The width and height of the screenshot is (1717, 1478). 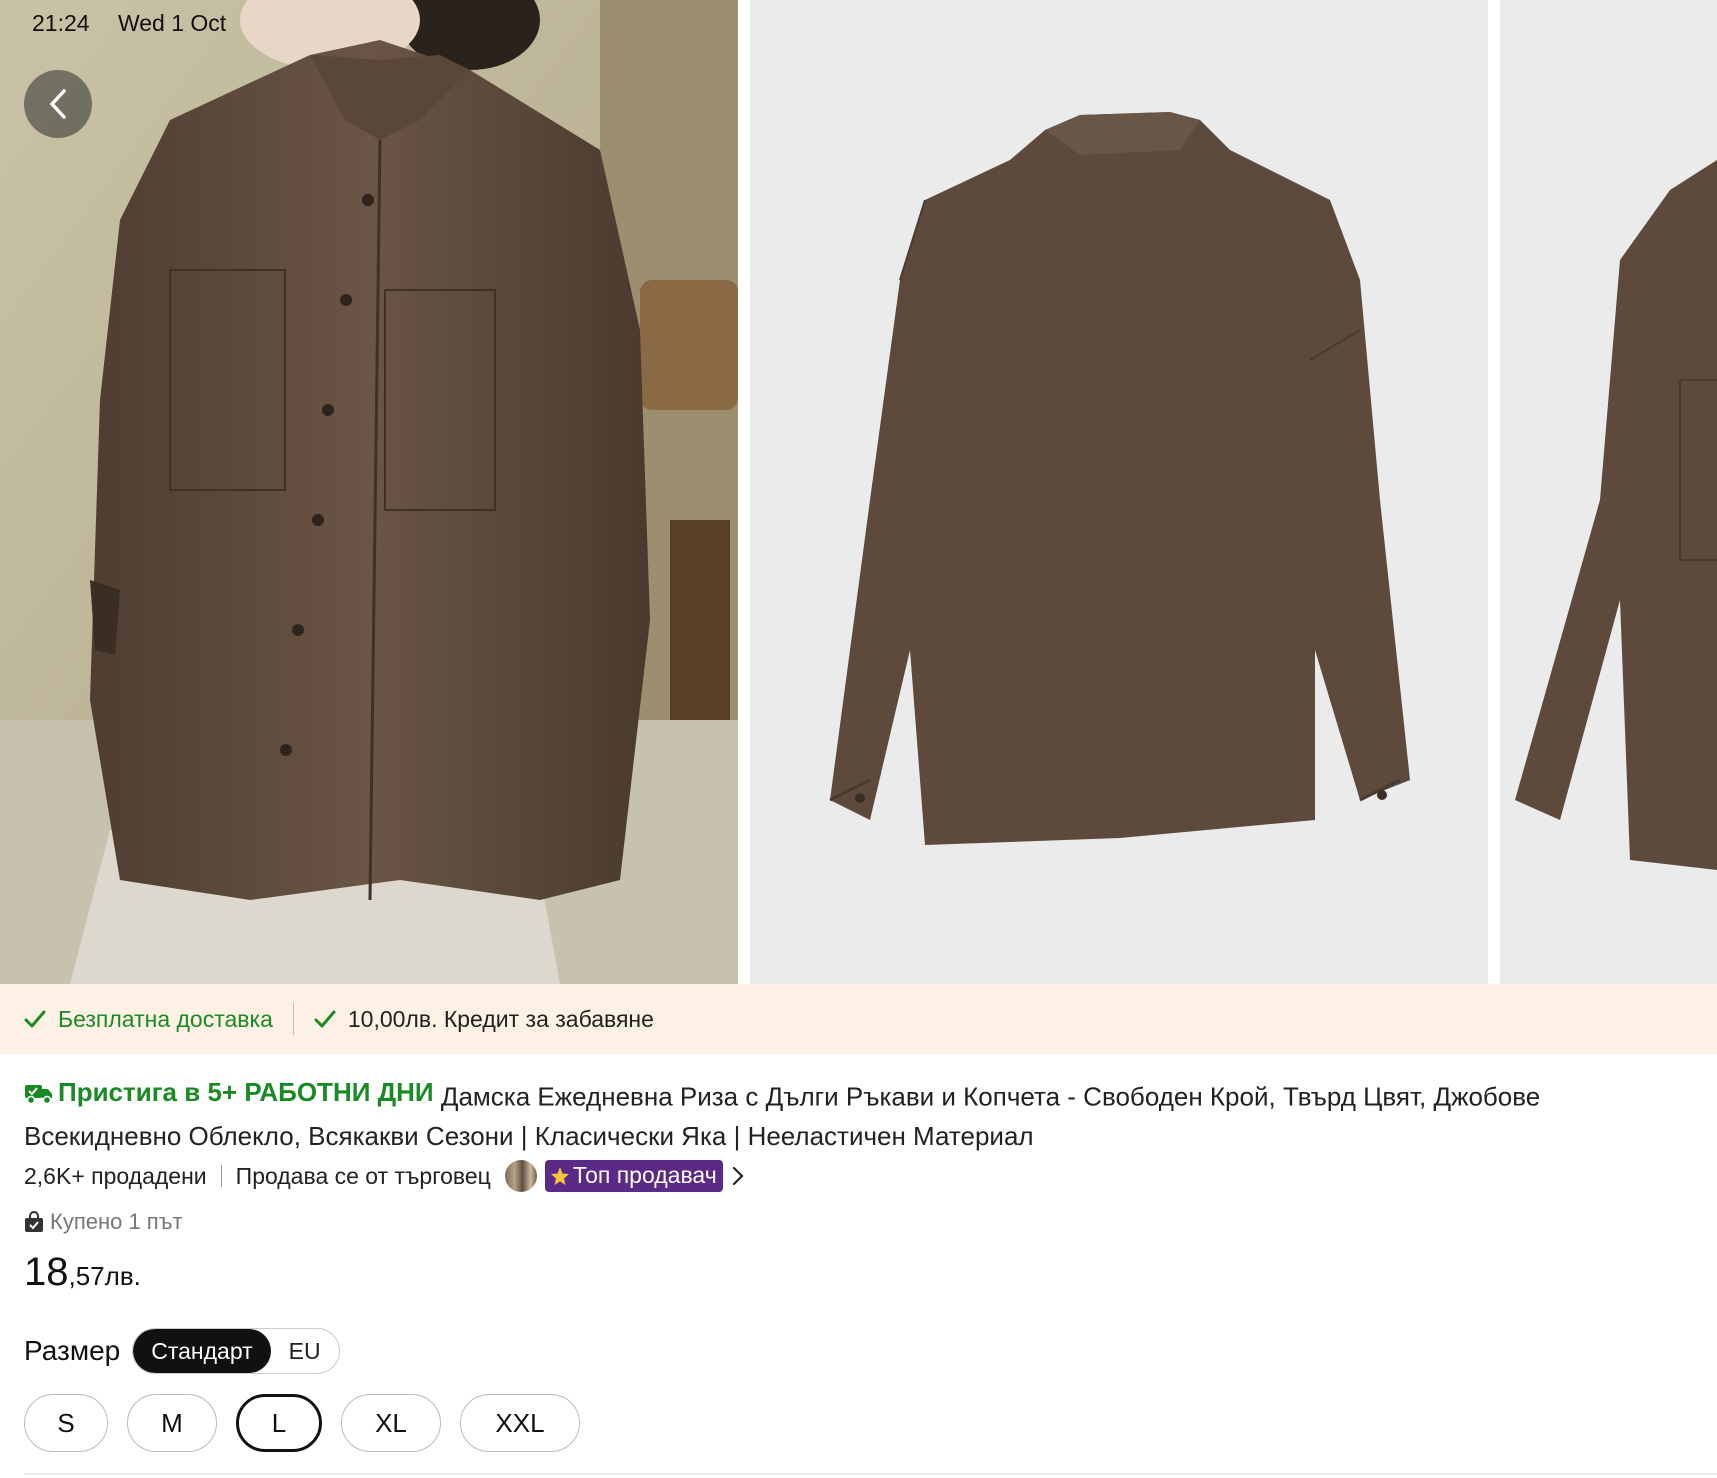 I want to click on size-label: Размер, so click(x=72, y=1350).